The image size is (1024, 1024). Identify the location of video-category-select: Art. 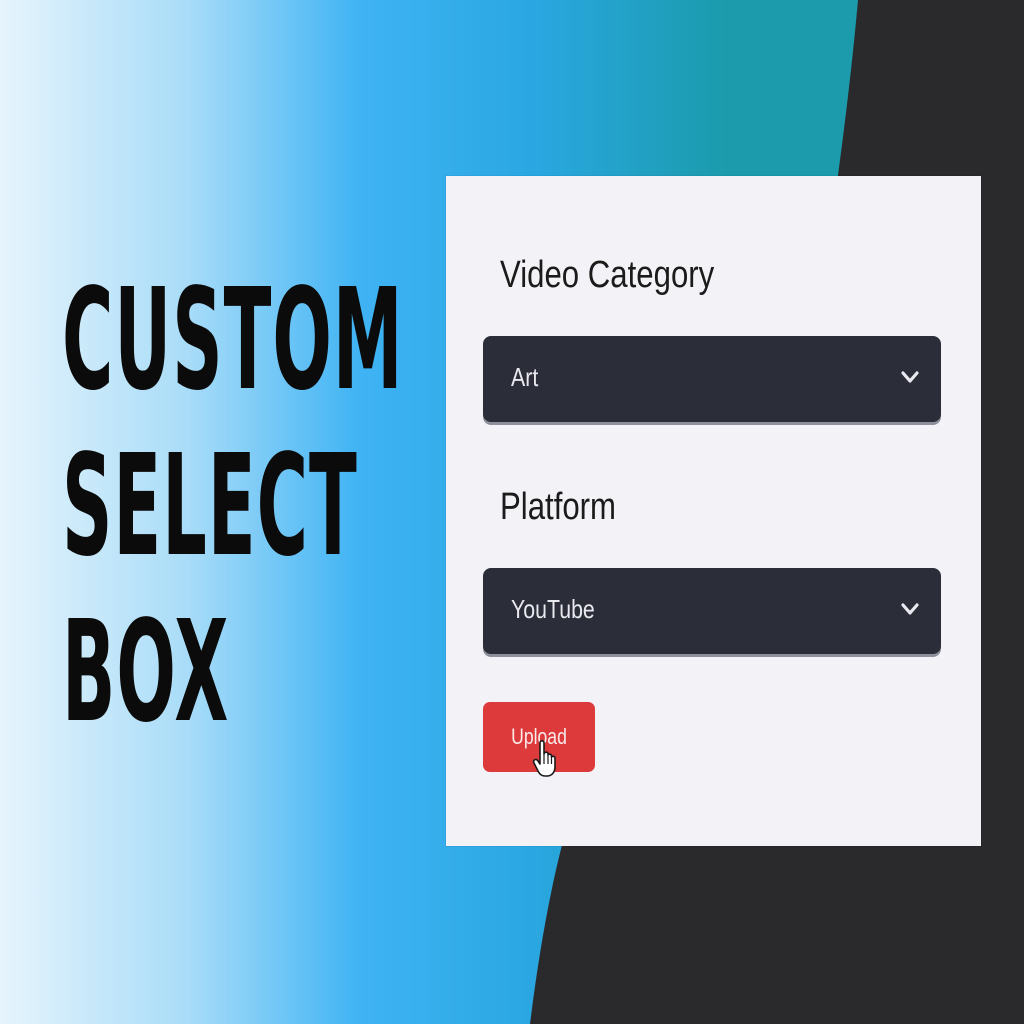
(712, 379).